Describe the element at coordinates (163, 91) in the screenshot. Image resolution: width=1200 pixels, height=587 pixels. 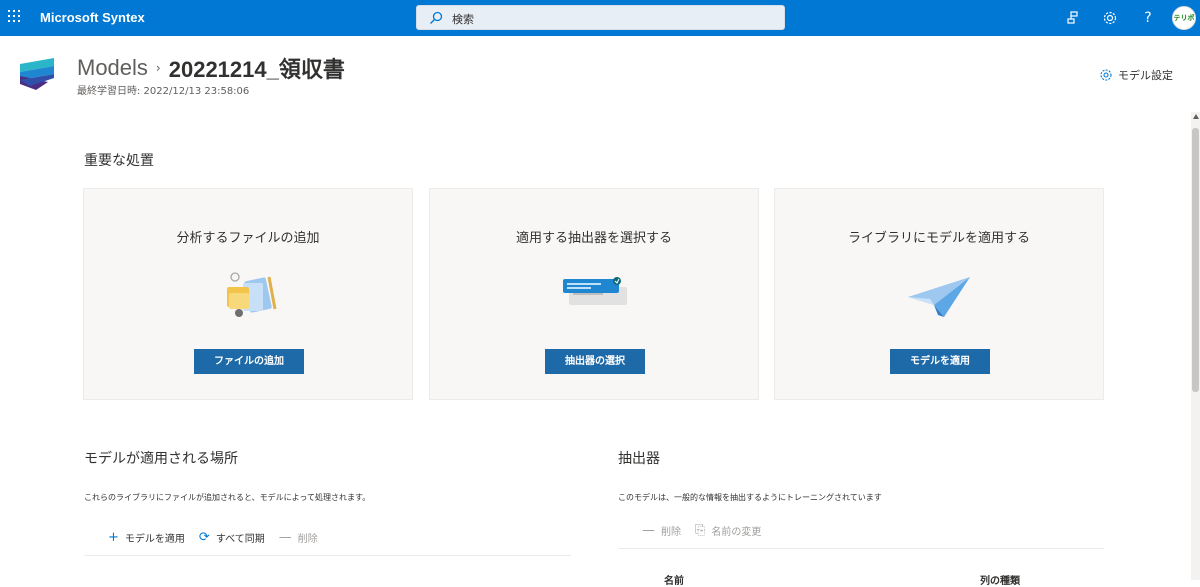
I see `last-trained-text: 最終学習日時: 2022/12/13 23:58:06` at that location.